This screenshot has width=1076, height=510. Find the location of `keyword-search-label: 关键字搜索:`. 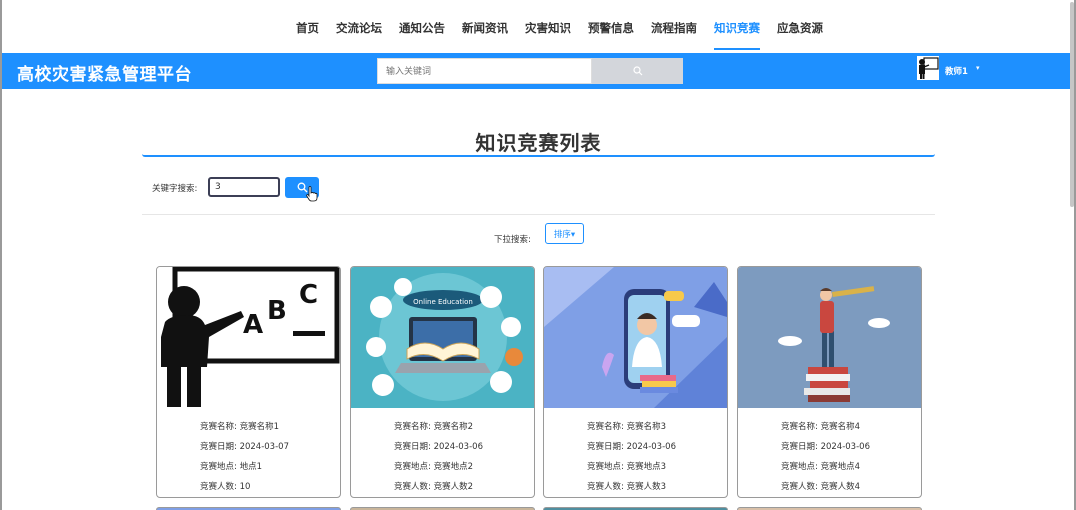

keyword-search-label: 关键字搜索: is located at coordinates (175, 189).